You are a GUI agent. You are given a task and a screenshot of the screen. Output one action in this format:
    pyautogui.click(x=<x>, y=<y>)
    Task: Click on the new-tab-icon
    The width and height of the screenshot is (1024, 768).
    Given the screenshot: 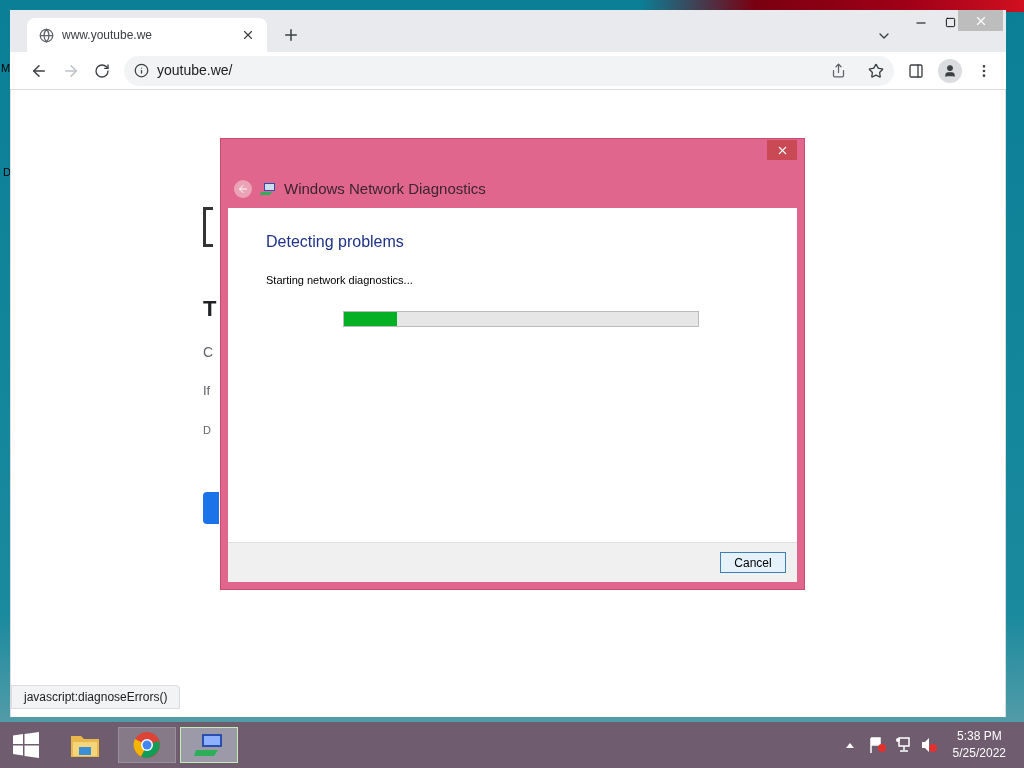 What is the action you would take?
    pyautogui.click(x=291, y=35)
    